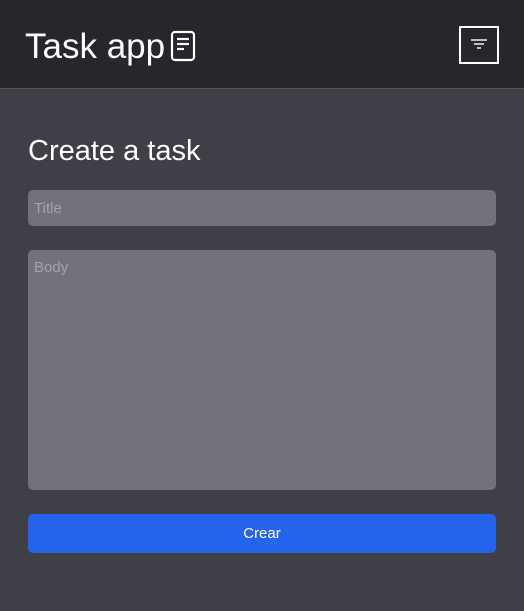 This screenshot has width=524, height=611. I want to click on top-bar: Task app, so click(262, 44).